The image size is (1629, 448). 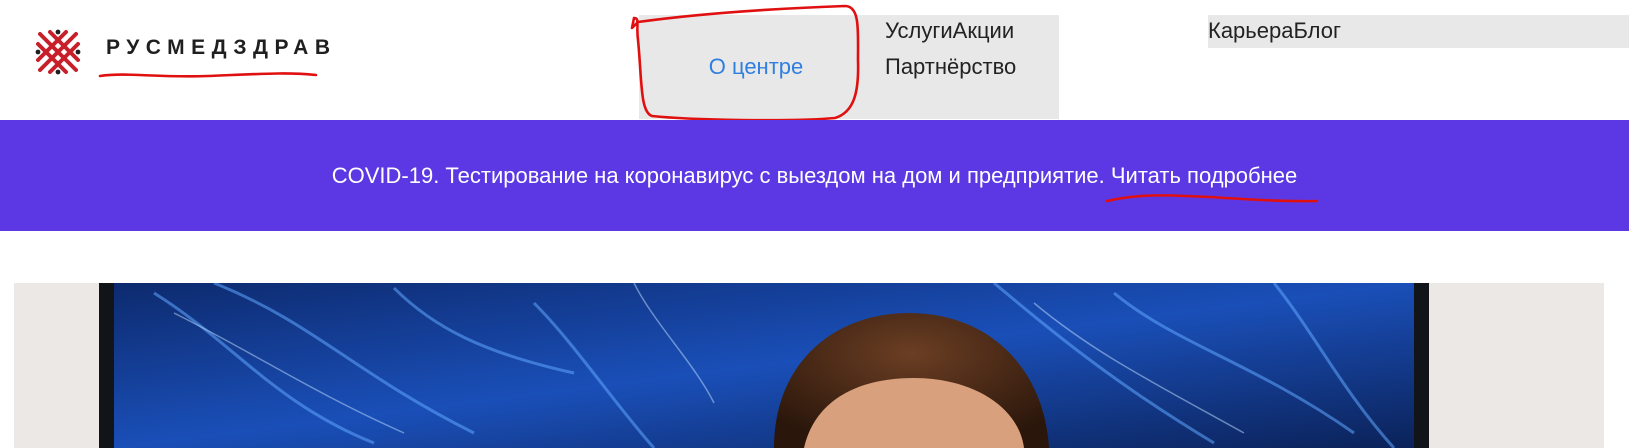 I want to click on nav-about-button: О центре, so click(x=756, y=67).